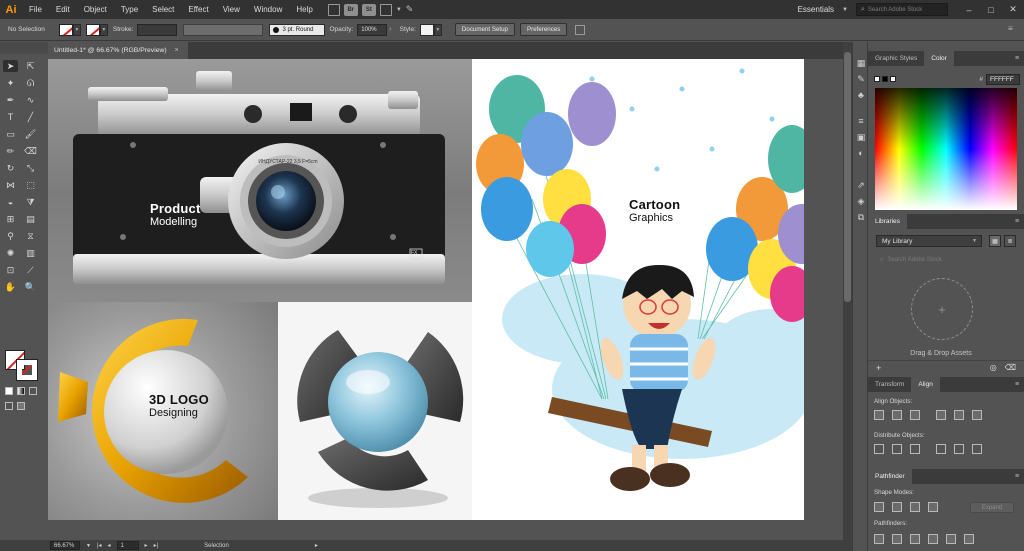  Describe the element at coordinates (10, 219) in the screenshot. I see `mesh-tool-icon: ⊞` at that location.